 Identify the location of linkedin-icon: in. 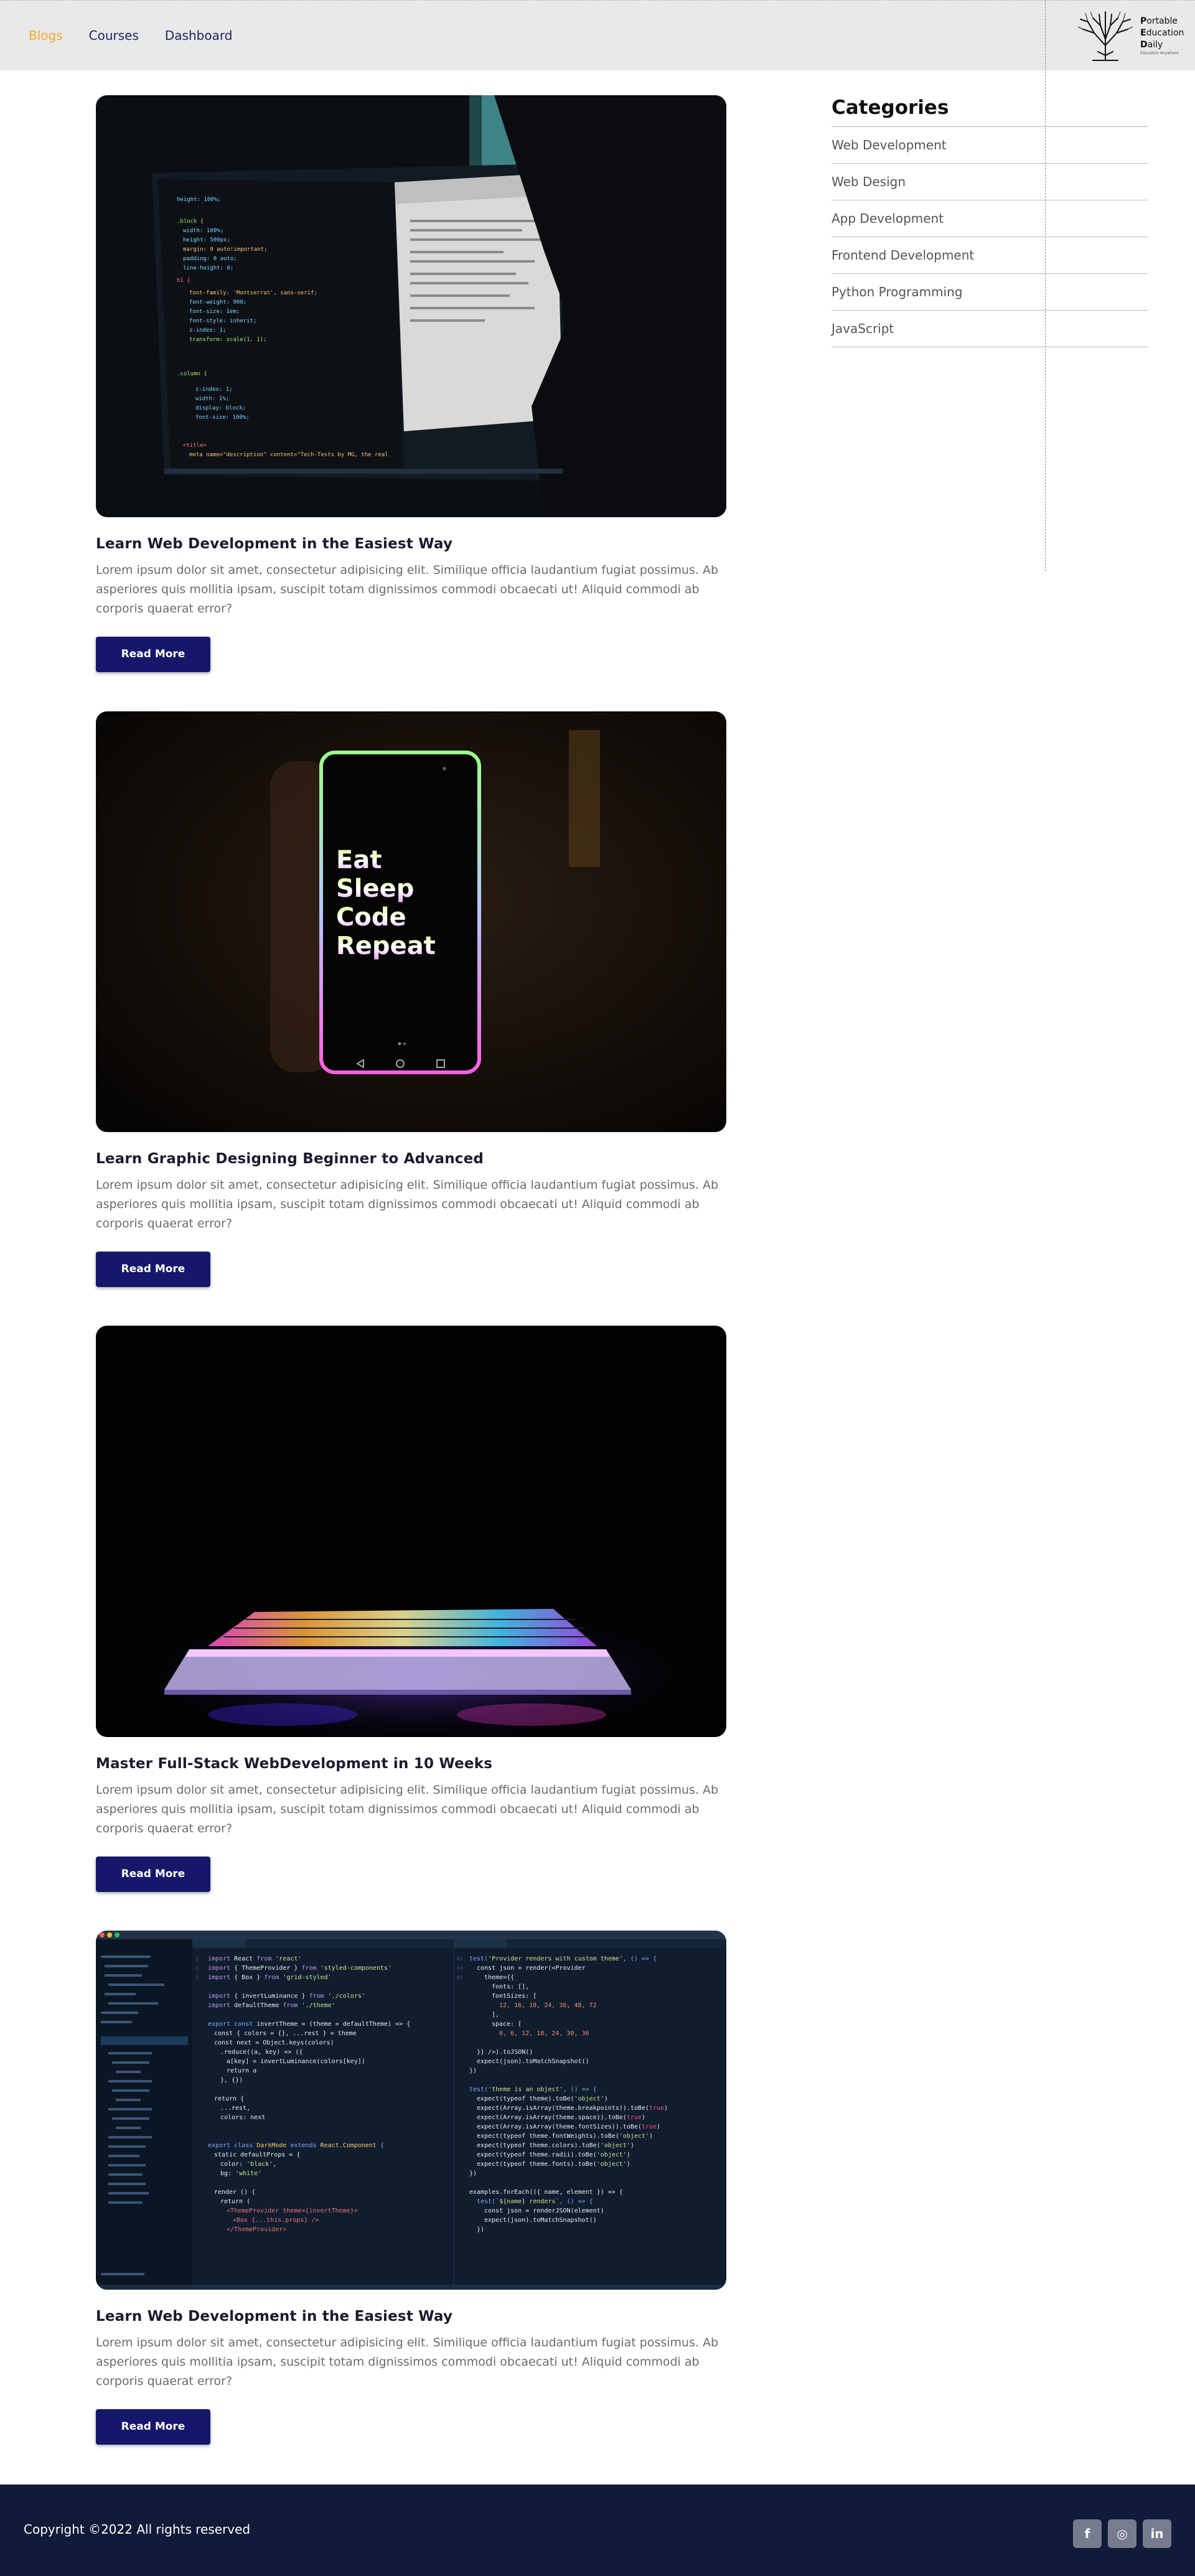
(1157, 2533).